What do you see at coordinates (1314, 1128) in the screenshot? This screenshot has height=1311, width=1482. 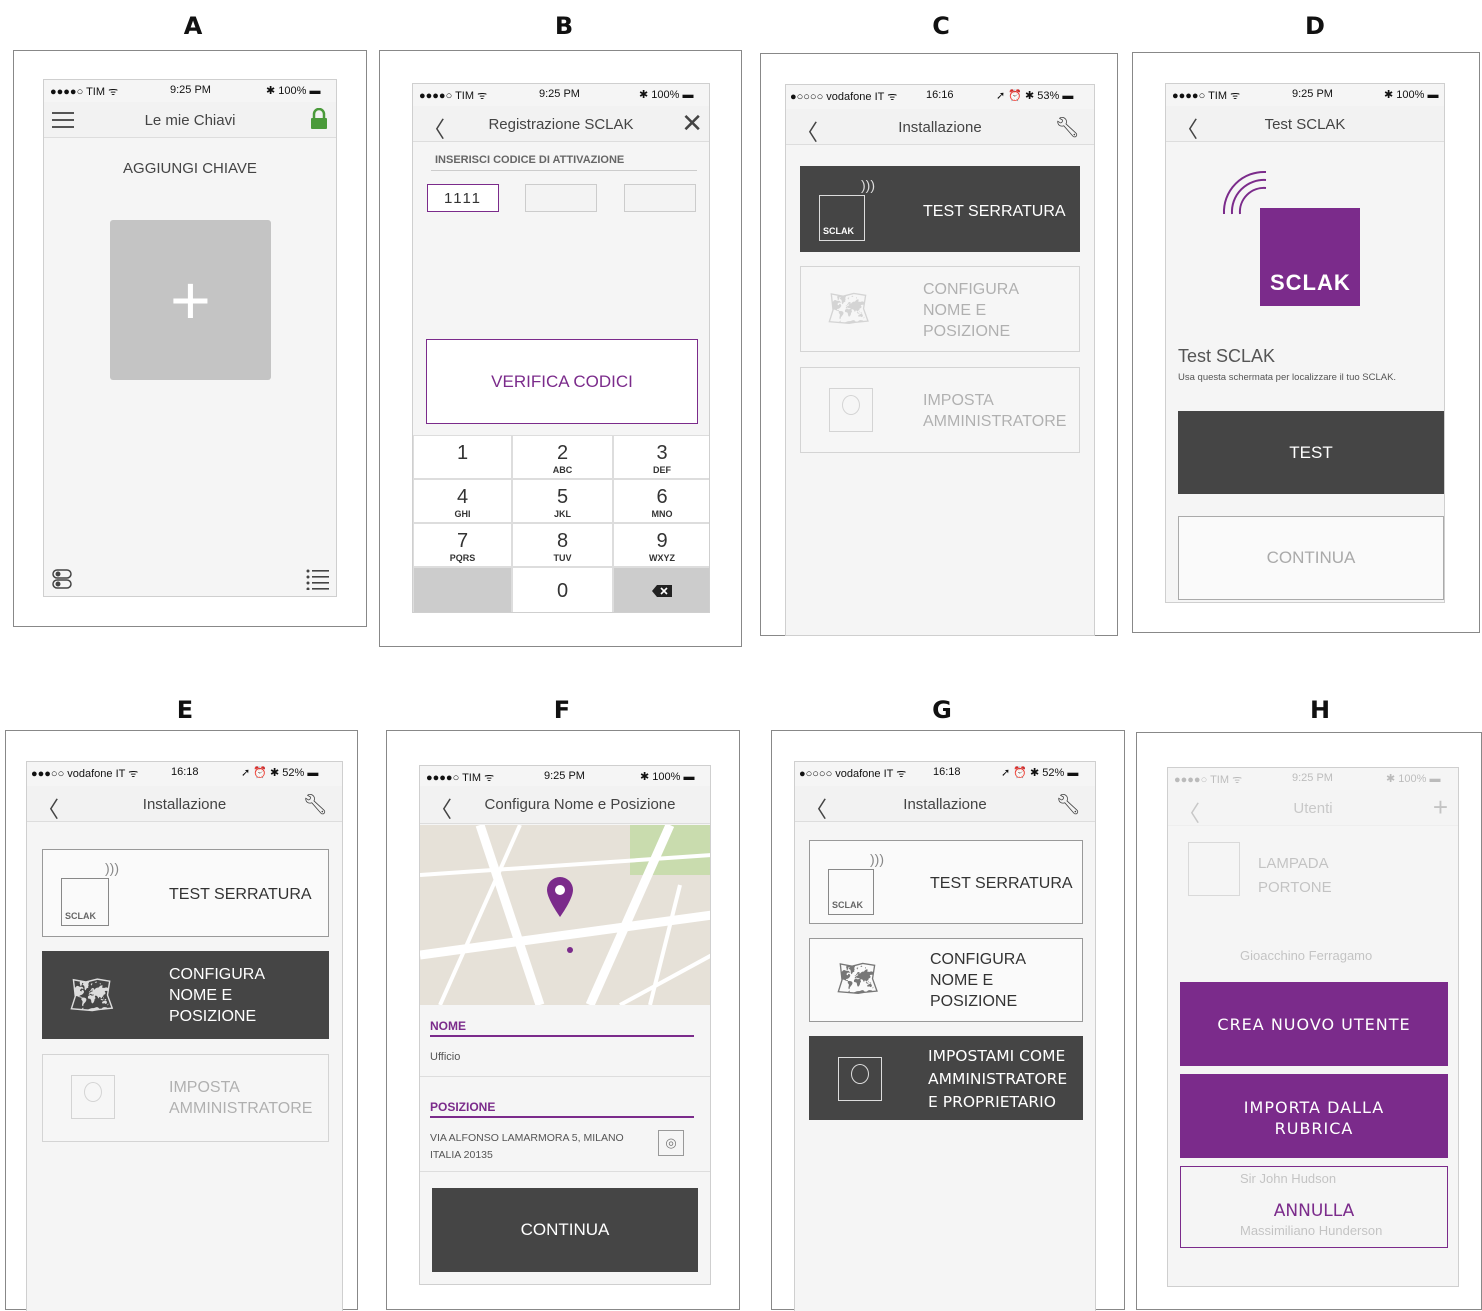 I see `button-line: RUBRICA` at bounding box center [1314, 1128].